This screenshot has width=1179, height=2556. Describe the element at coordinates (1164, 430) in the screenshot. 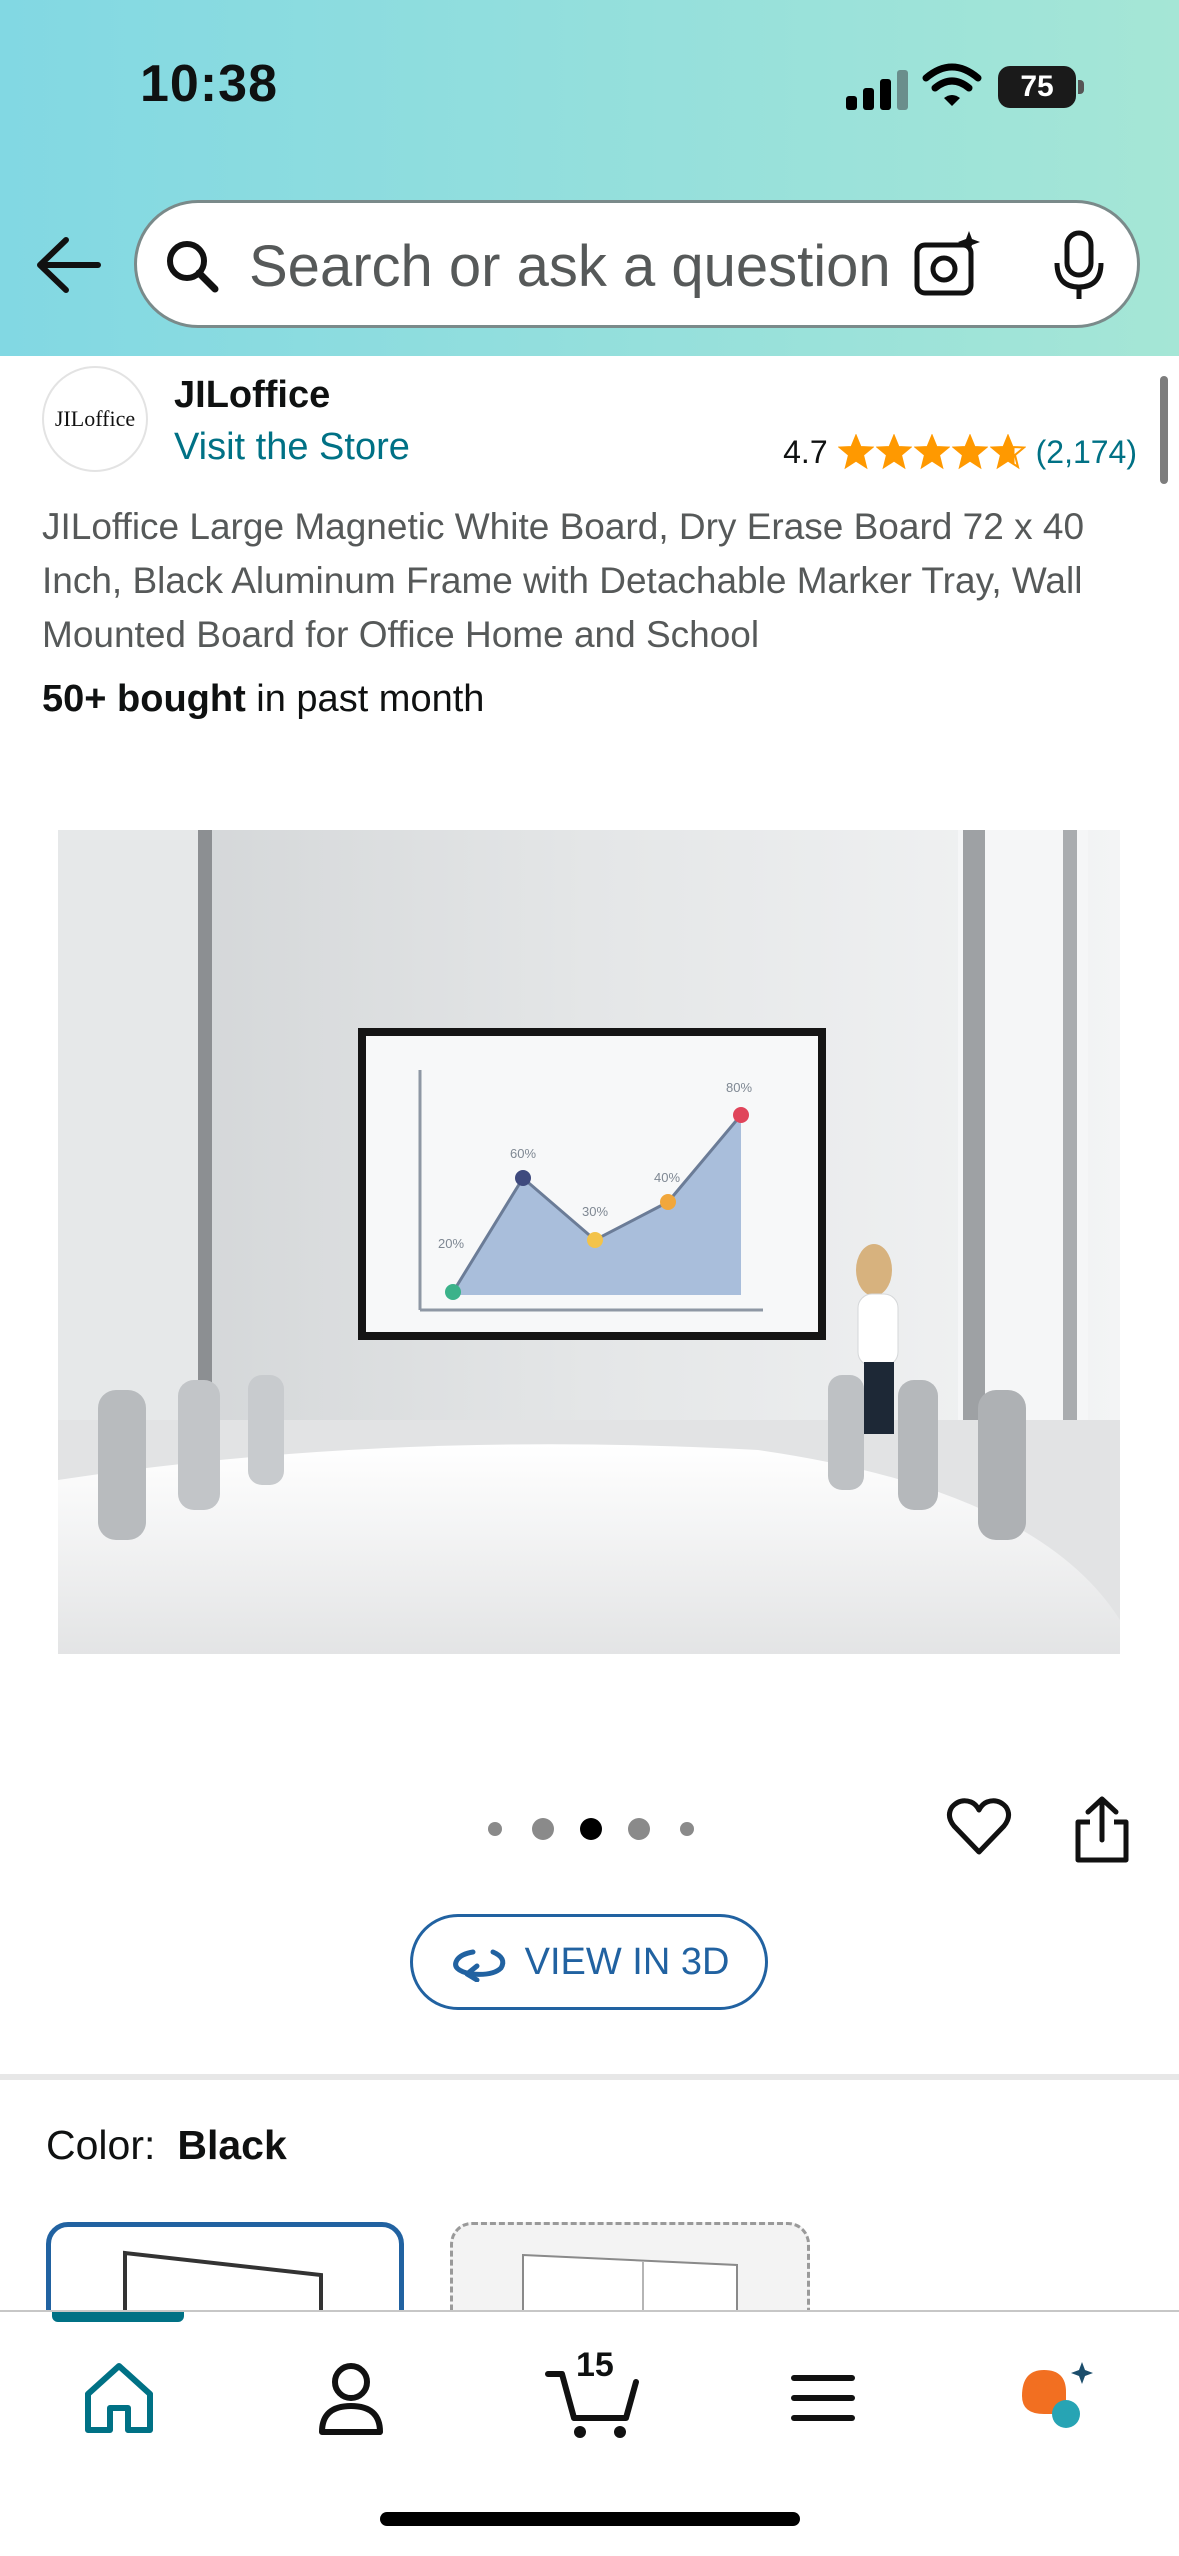

I see `scrollbar` at that location.